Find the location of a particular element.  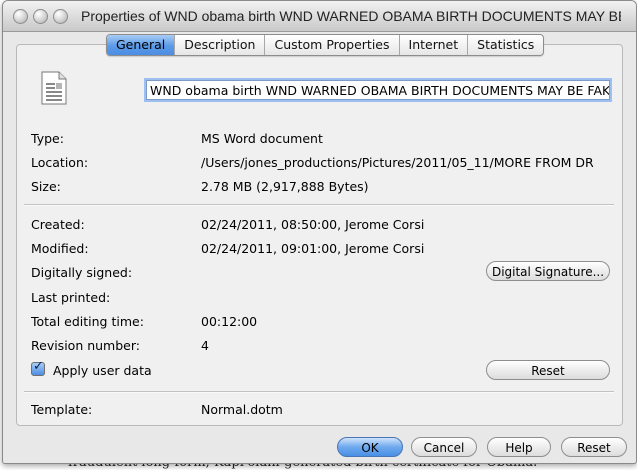

zoom-window-button is located at coordinates (60, 16).